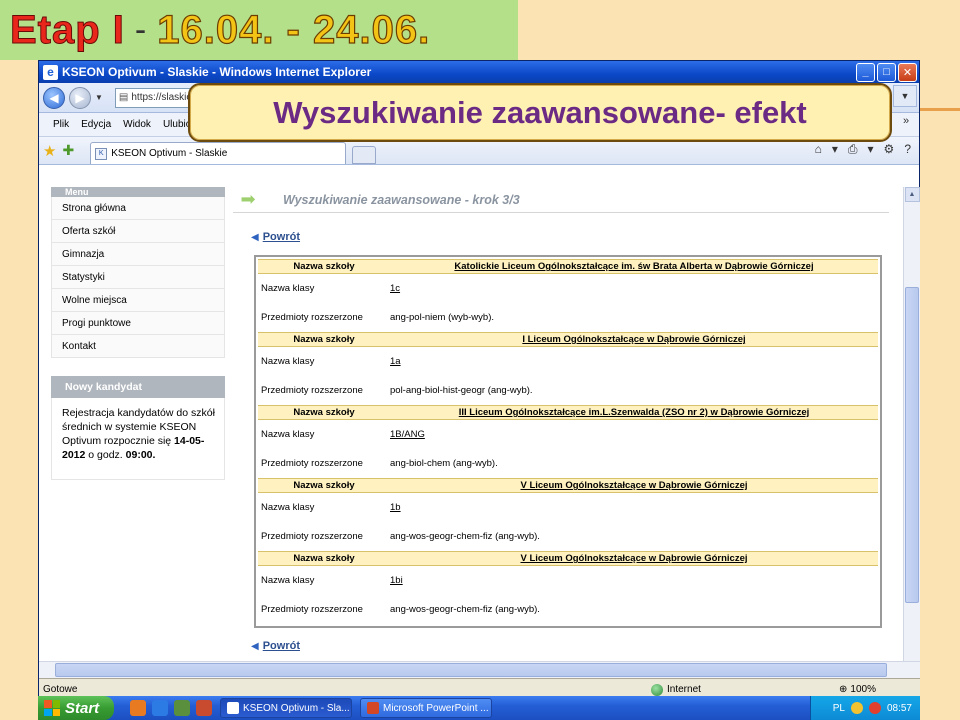 The width and height of the screenshot is (960, 720). What do you see at coordinates (294, 29) in the screenshot?
I see `slide-title-dates: 16.04. - 24.06.` at bounding box center [294, 29].